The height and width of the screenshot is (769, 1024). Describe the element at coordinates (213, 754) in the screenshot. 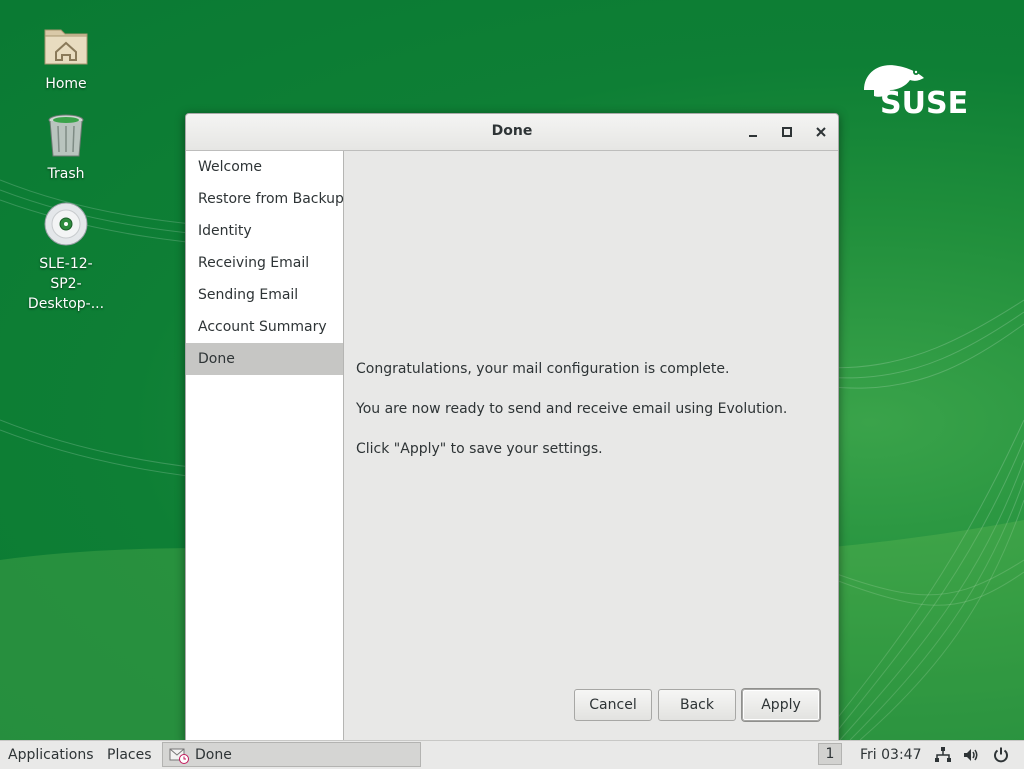

I see `task-button-label: Done` at that location.